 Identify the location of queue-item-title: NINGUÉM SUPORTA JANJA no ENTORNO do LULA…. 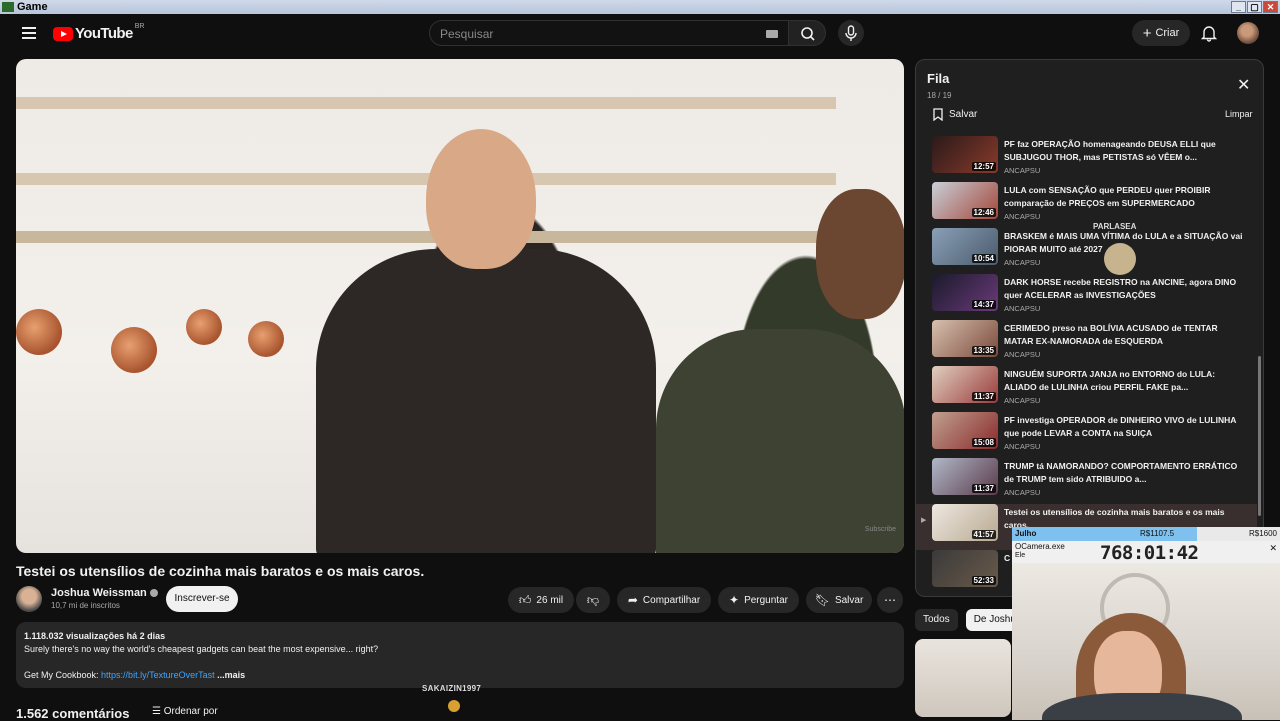
(1110, 380).